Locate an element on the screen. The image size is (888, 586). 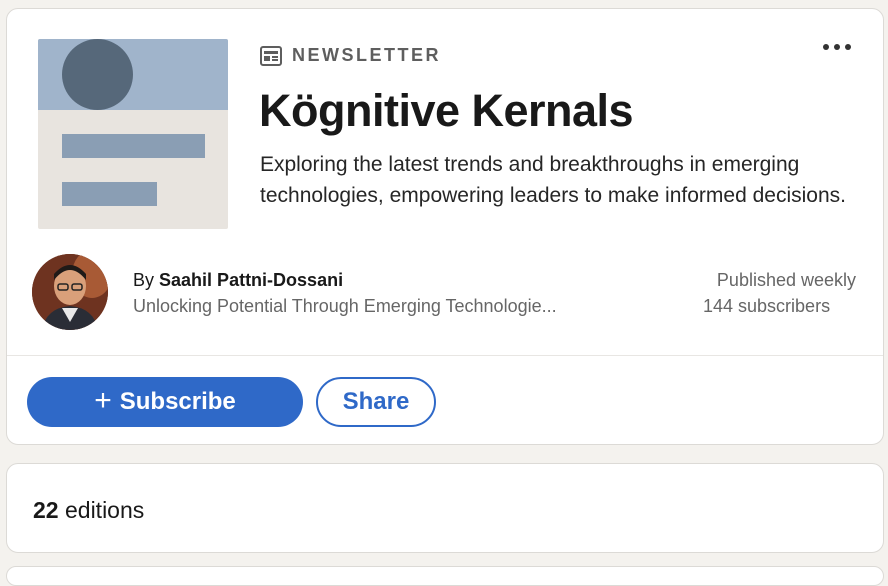
more-horizontal-icon is located at coordinates (826, 47).